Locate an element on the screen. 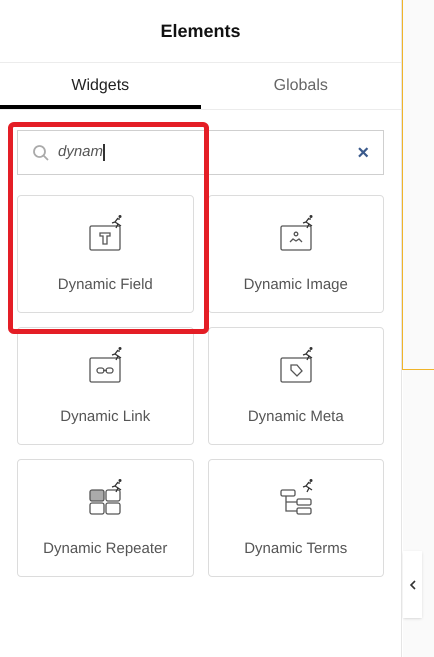  chevron-left-icon is located at coordinates (412, 585).